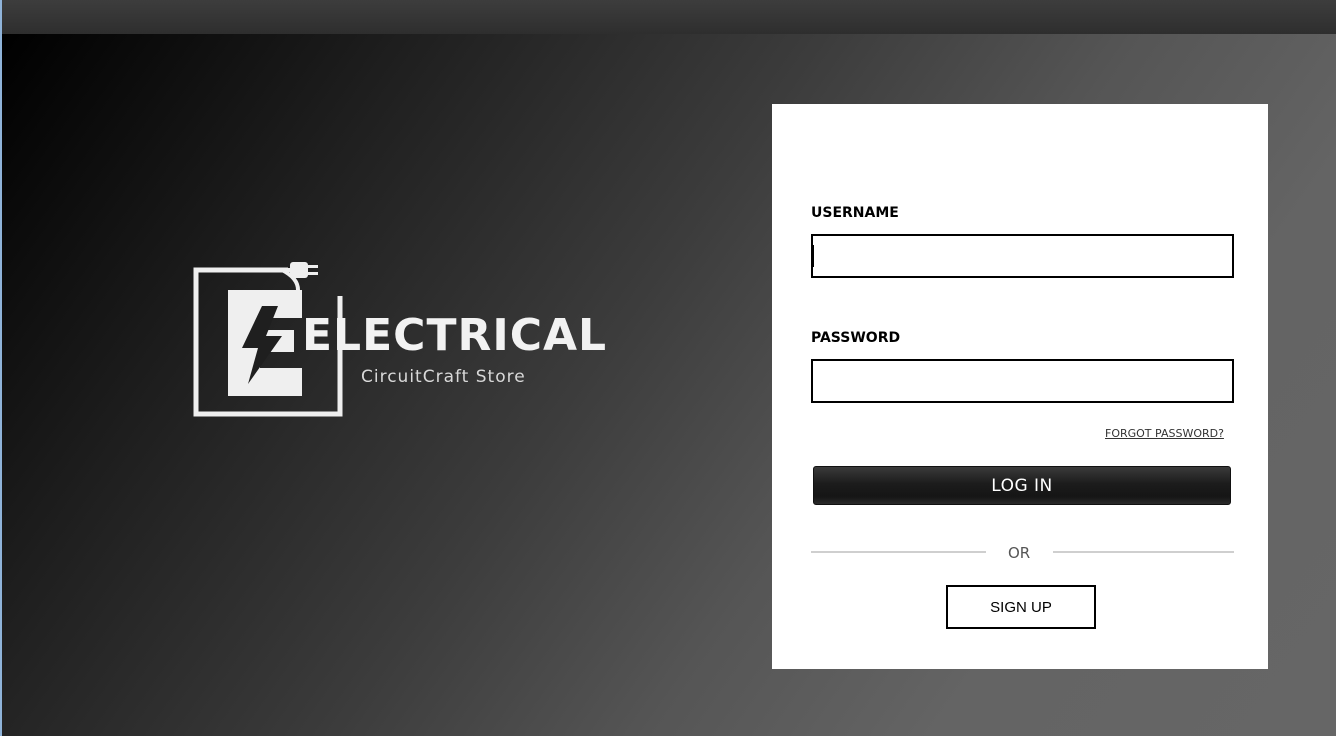  What do you see at coordinates (1022, 381) in the screenshot?
I see `password-input` at bounding box center [1022, 381].